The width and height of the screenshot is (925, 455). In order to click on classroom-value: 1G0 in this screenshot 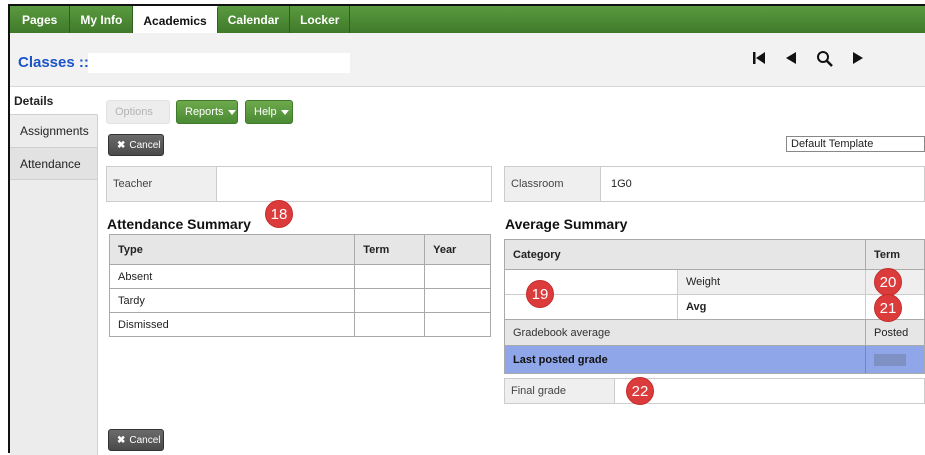, I will do `click(621, 184)`.